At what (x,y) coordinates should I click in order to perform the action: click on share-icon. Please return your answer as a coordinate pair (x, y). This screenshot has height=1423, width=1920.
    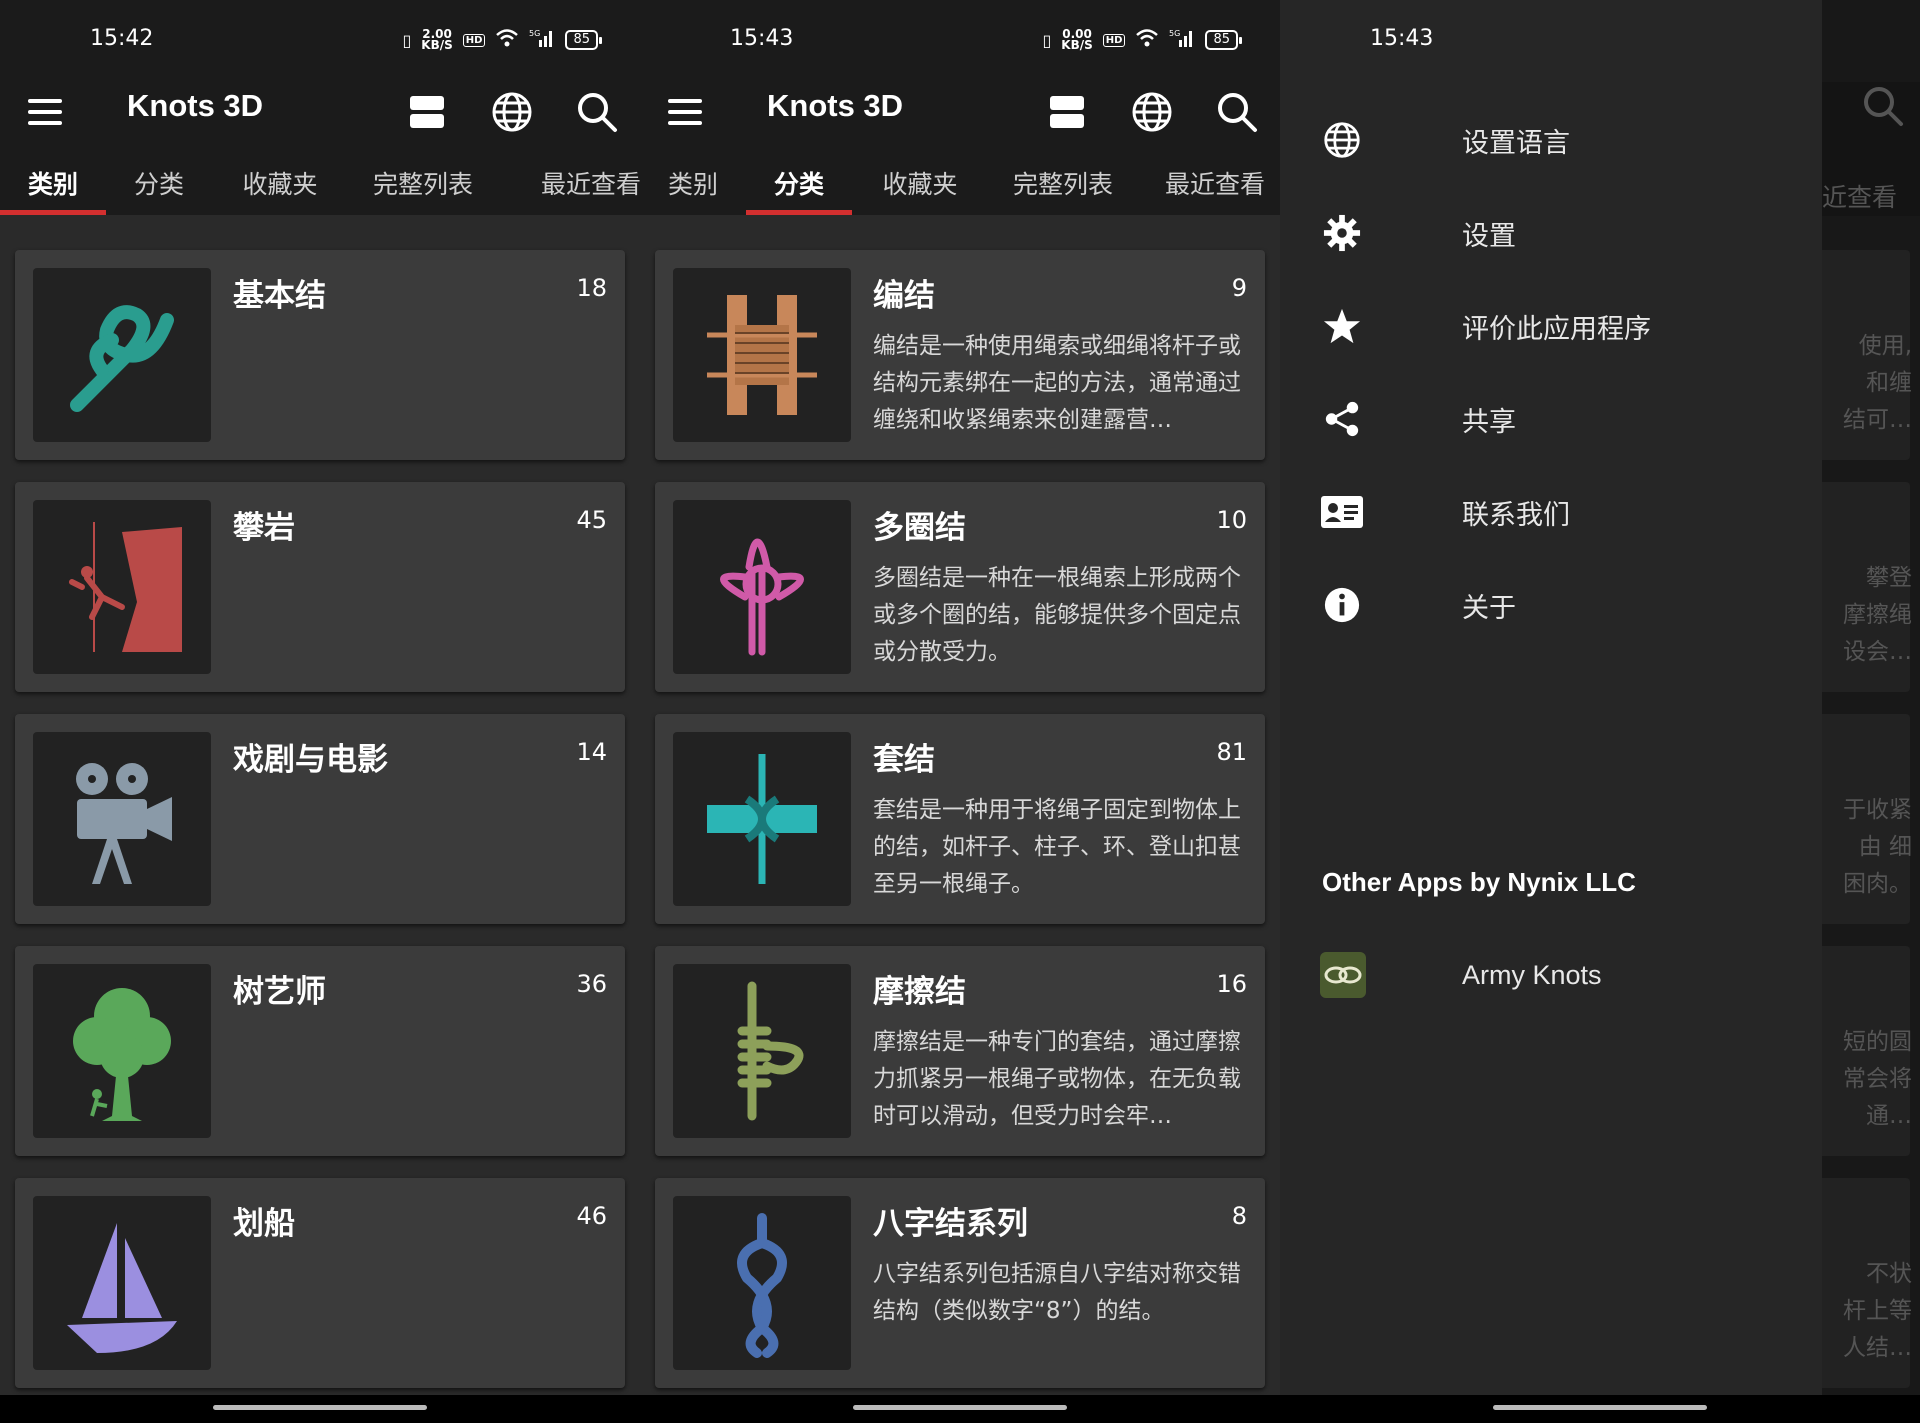
    Looking at the image, I should click on (1342, 419).